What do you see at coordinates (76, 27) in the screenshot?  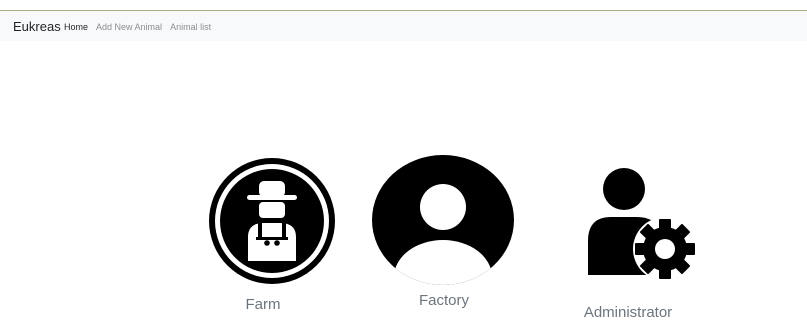 I see `nav-link-home: Home` at bounding box center [76, 27].